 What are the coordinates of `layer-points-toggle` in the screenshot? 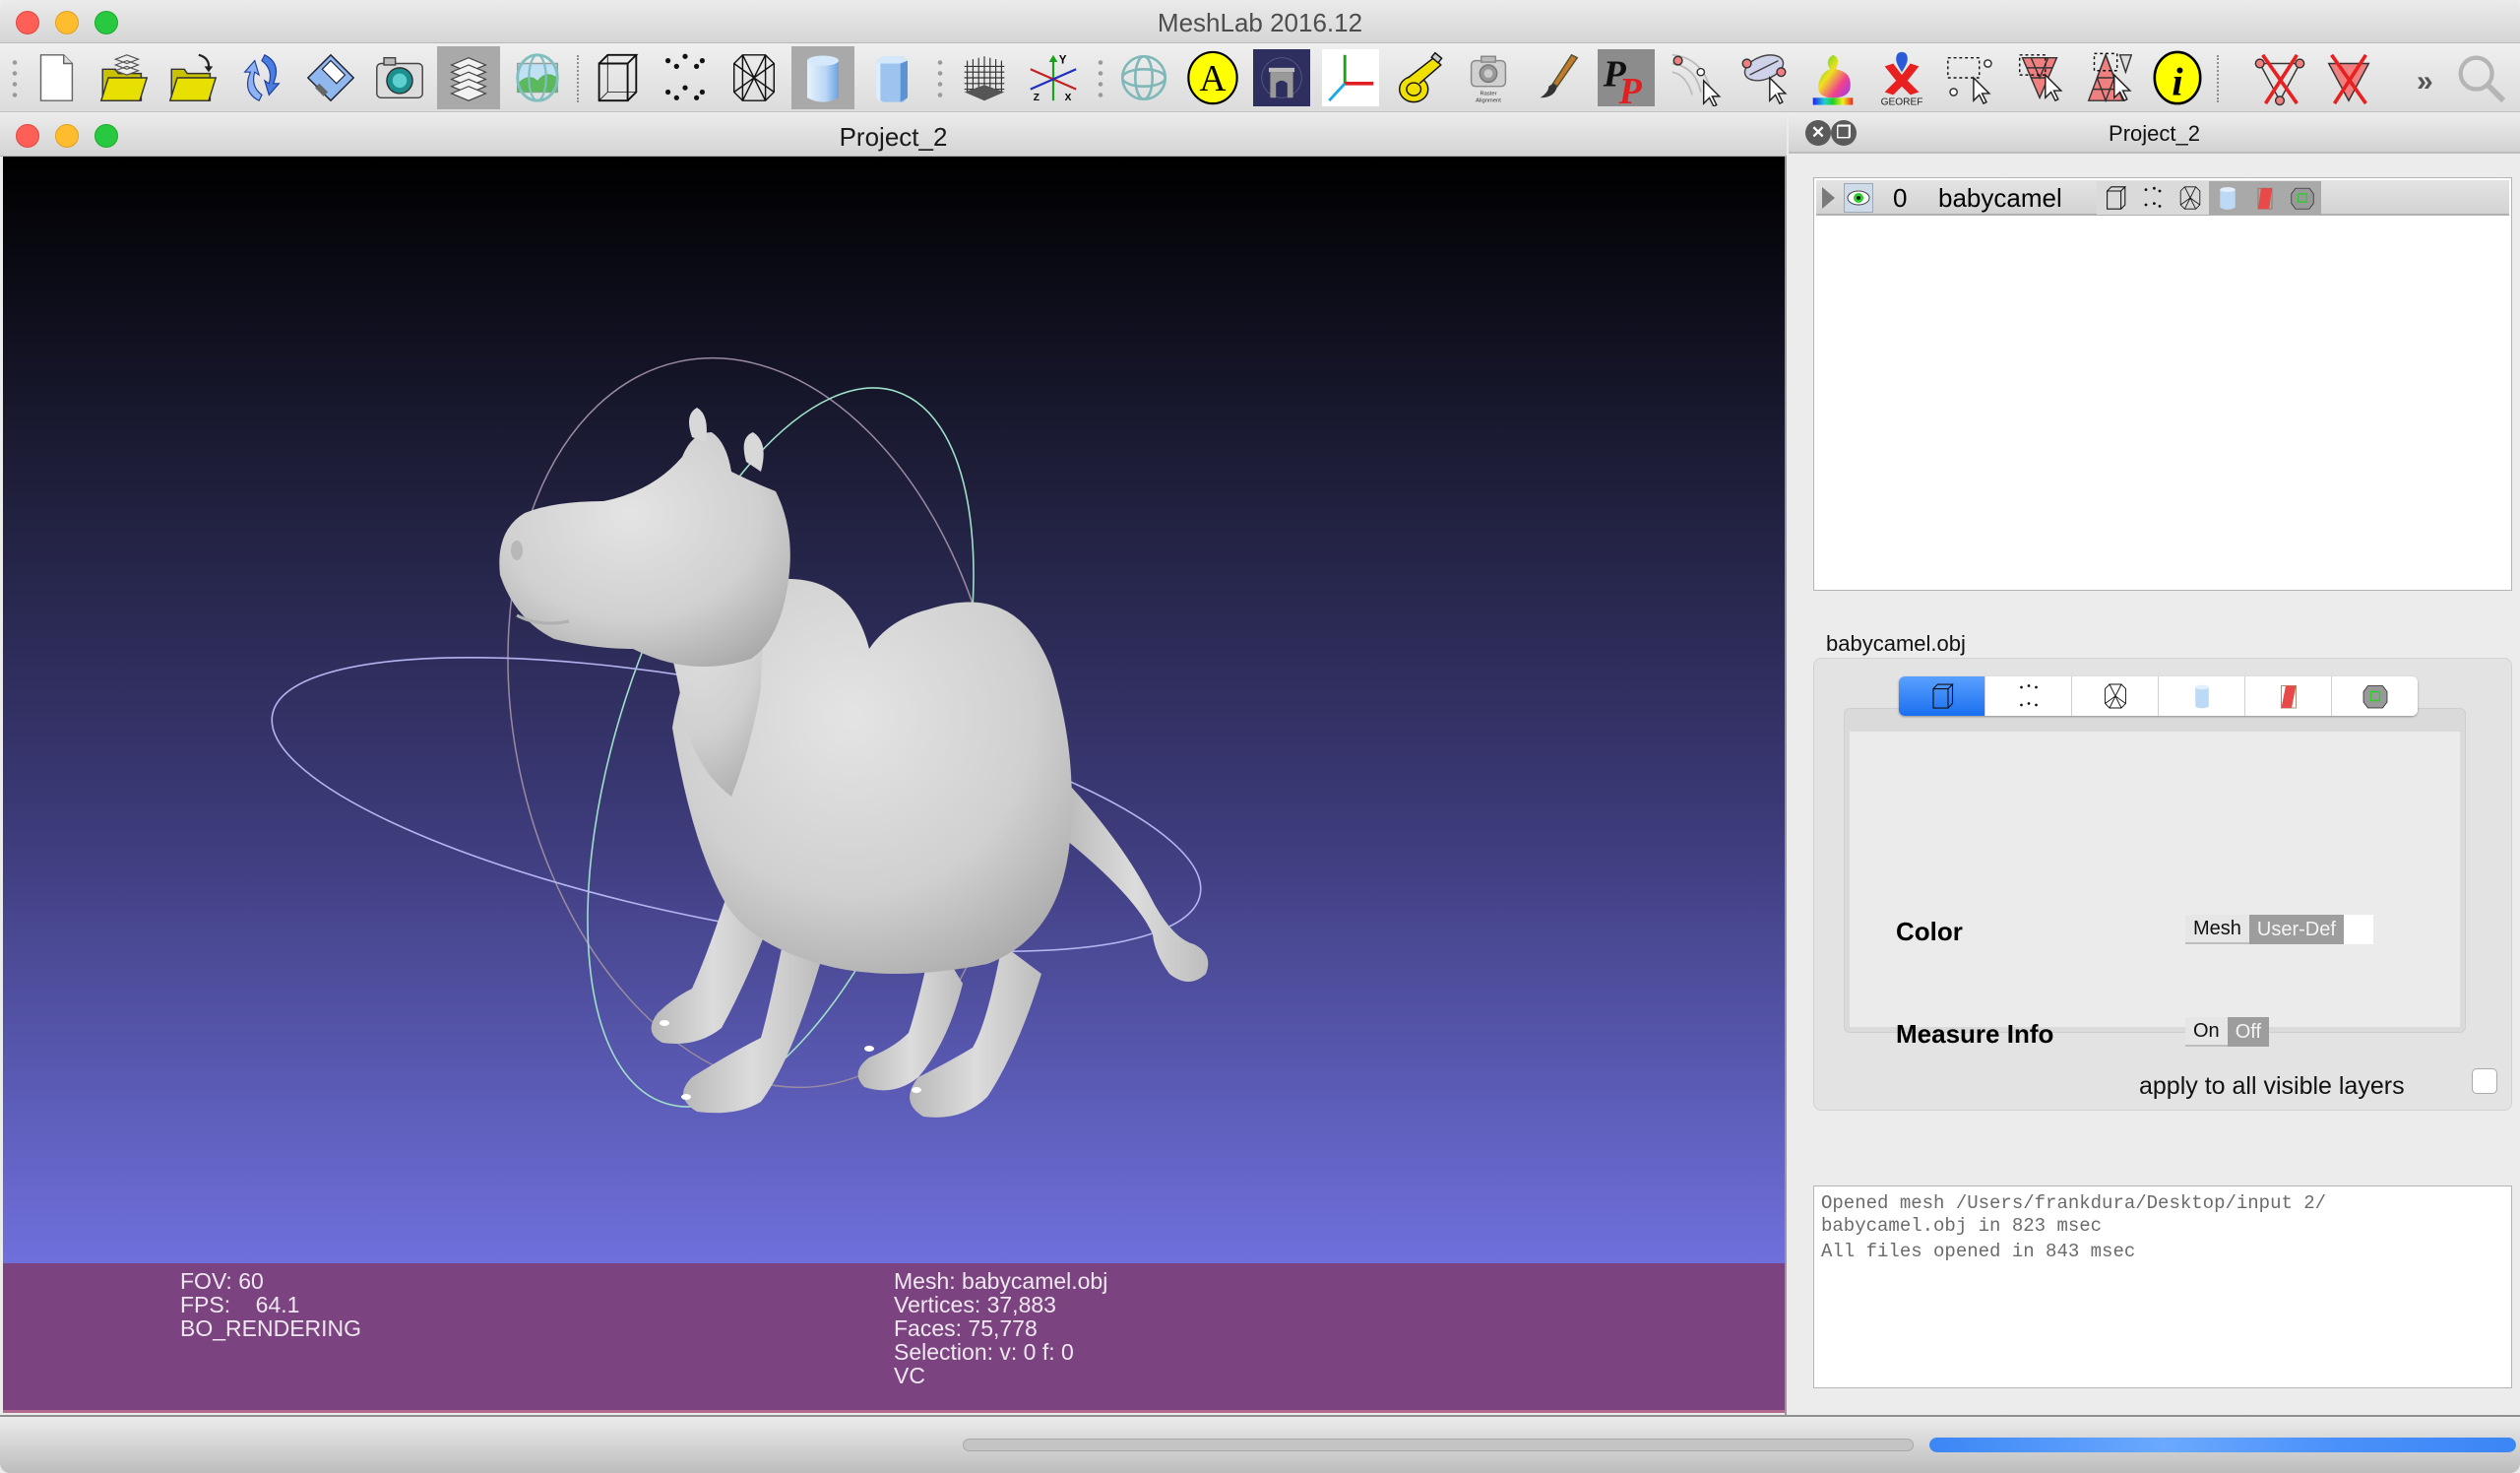 It's located at (2153, 198).